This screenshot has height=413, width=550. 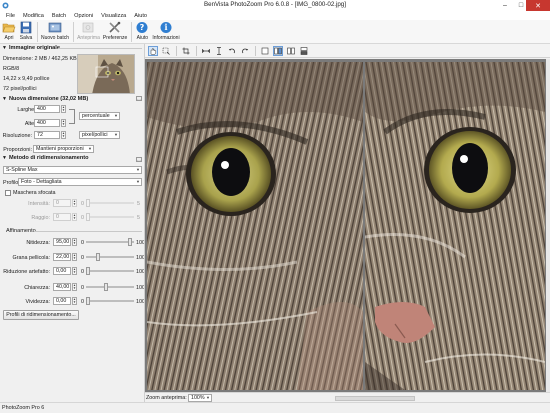 What do you see at coordinates (74, 301) in the screenshot?
I see `vividness-spinner: ▲ ▼` at bounding box center [74, 301].